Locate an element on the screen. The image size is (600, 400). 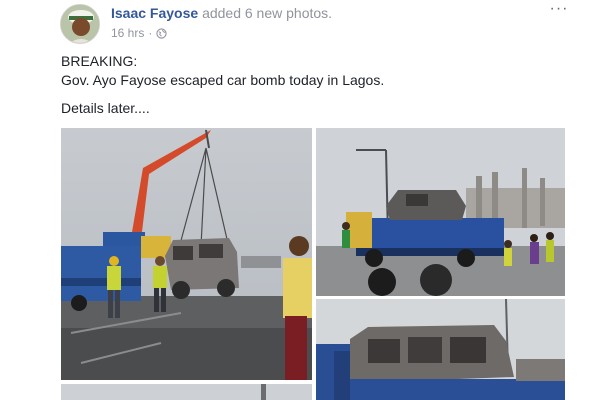
photo-fourth-partial is located at coordinates (186, 392).